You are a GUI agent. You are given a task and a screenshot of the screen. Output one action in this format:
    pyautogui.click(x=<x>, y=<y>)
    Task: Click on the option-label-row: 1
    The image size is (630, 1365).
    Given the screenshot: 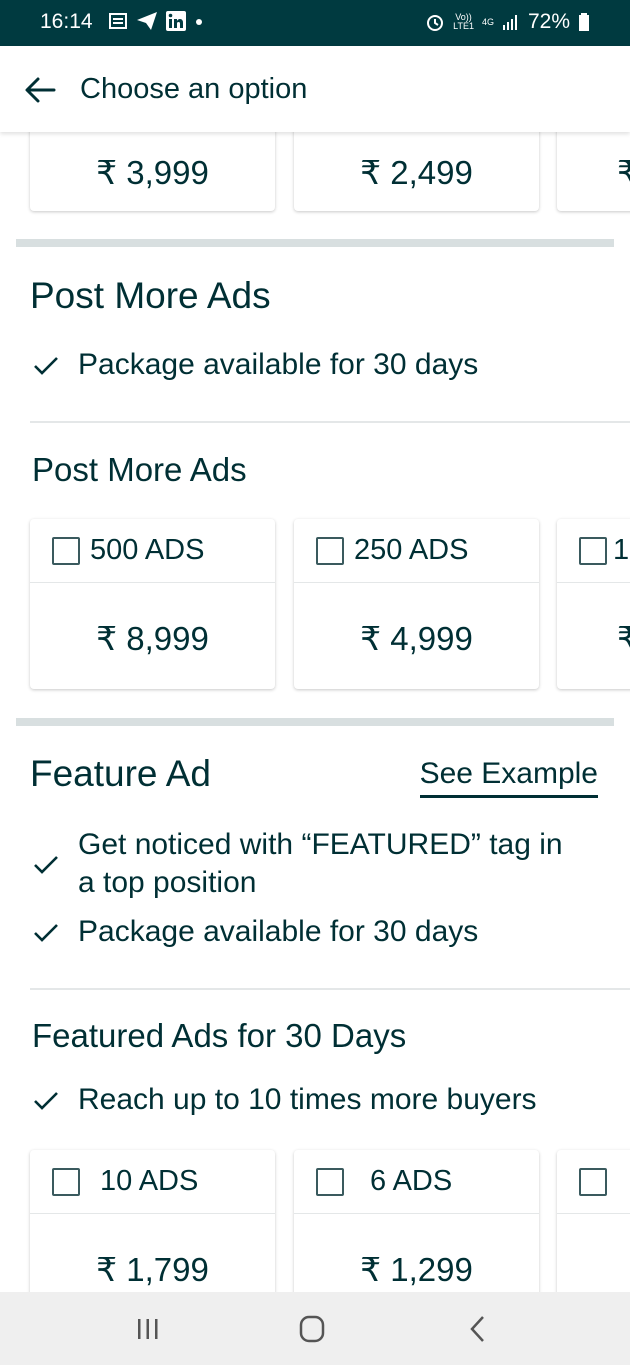 What is the action you would take?
    pyautogui.click(x=593, y=551)
    